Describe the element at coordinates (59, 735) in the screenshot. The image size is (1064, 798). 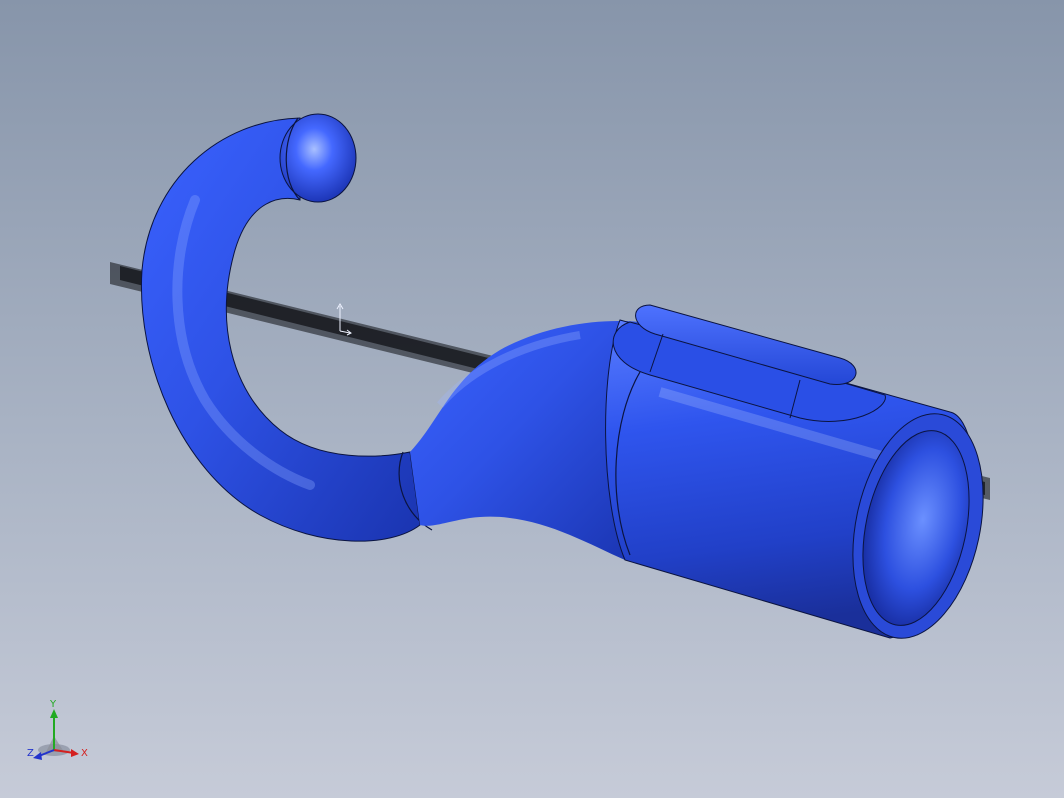
I see `view-orientation-triad-icon: Y X Z` at that location.